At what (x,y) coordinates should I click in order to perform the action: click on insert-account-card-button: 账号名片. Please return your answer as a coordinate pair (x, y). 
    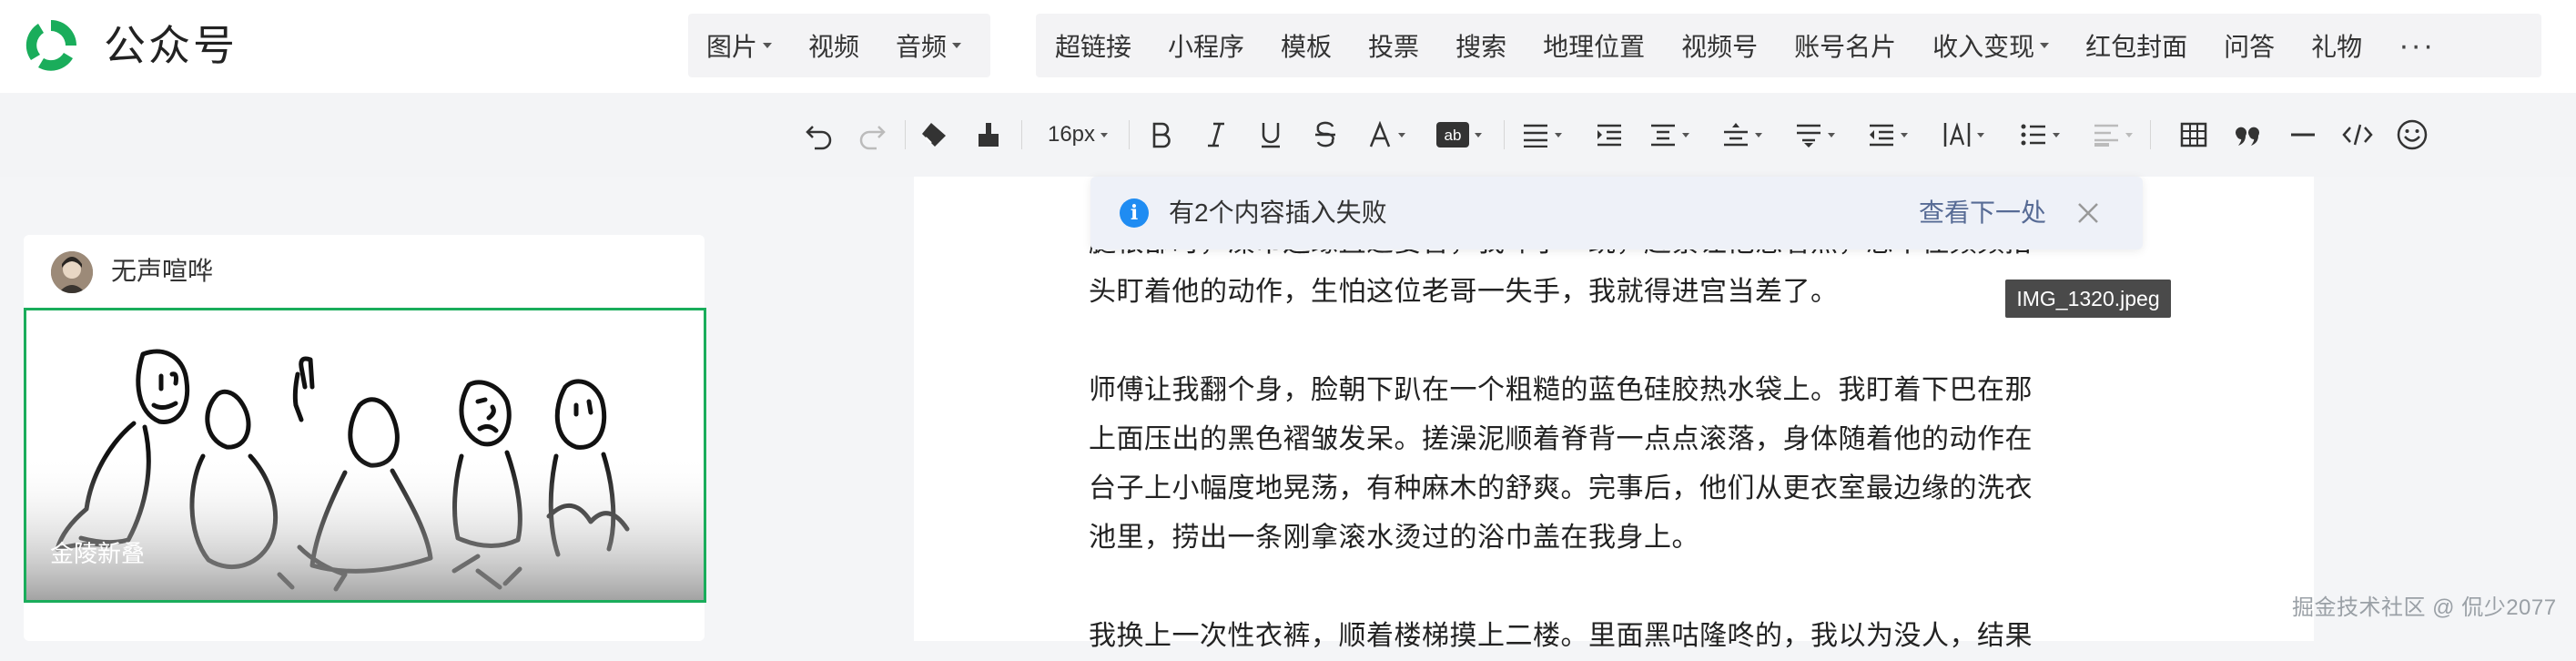
    Looking at the image, I should click on (1844, 46).